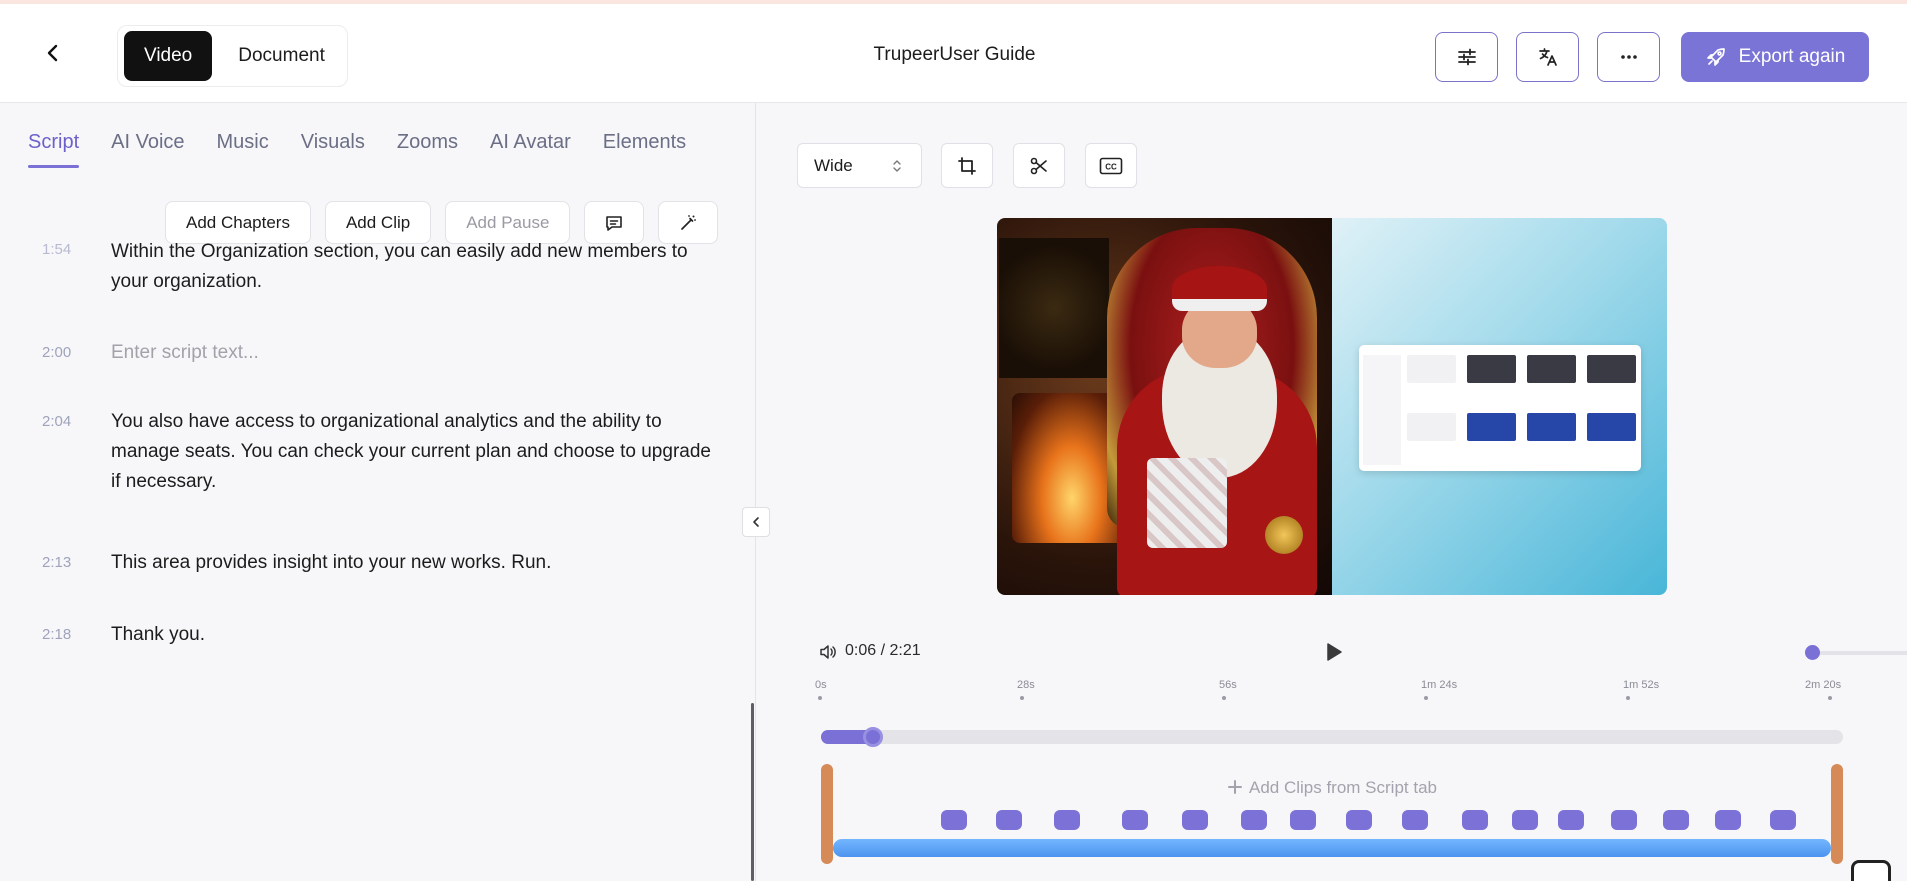 This screenshot has height=881, width=1907. What do you see at coordinates (147, 149) in the screenshot?
I see `tab-ai-voice: AI Voice` at bounding box center [147, 149].